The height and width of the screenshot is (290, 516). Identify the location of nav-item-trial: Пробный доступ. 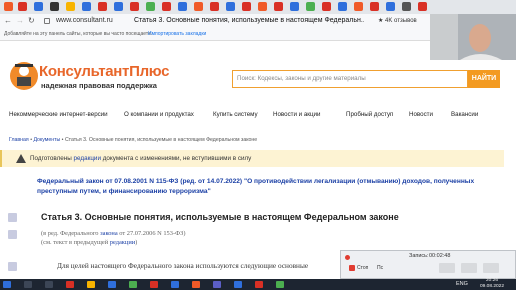
(369, 114).